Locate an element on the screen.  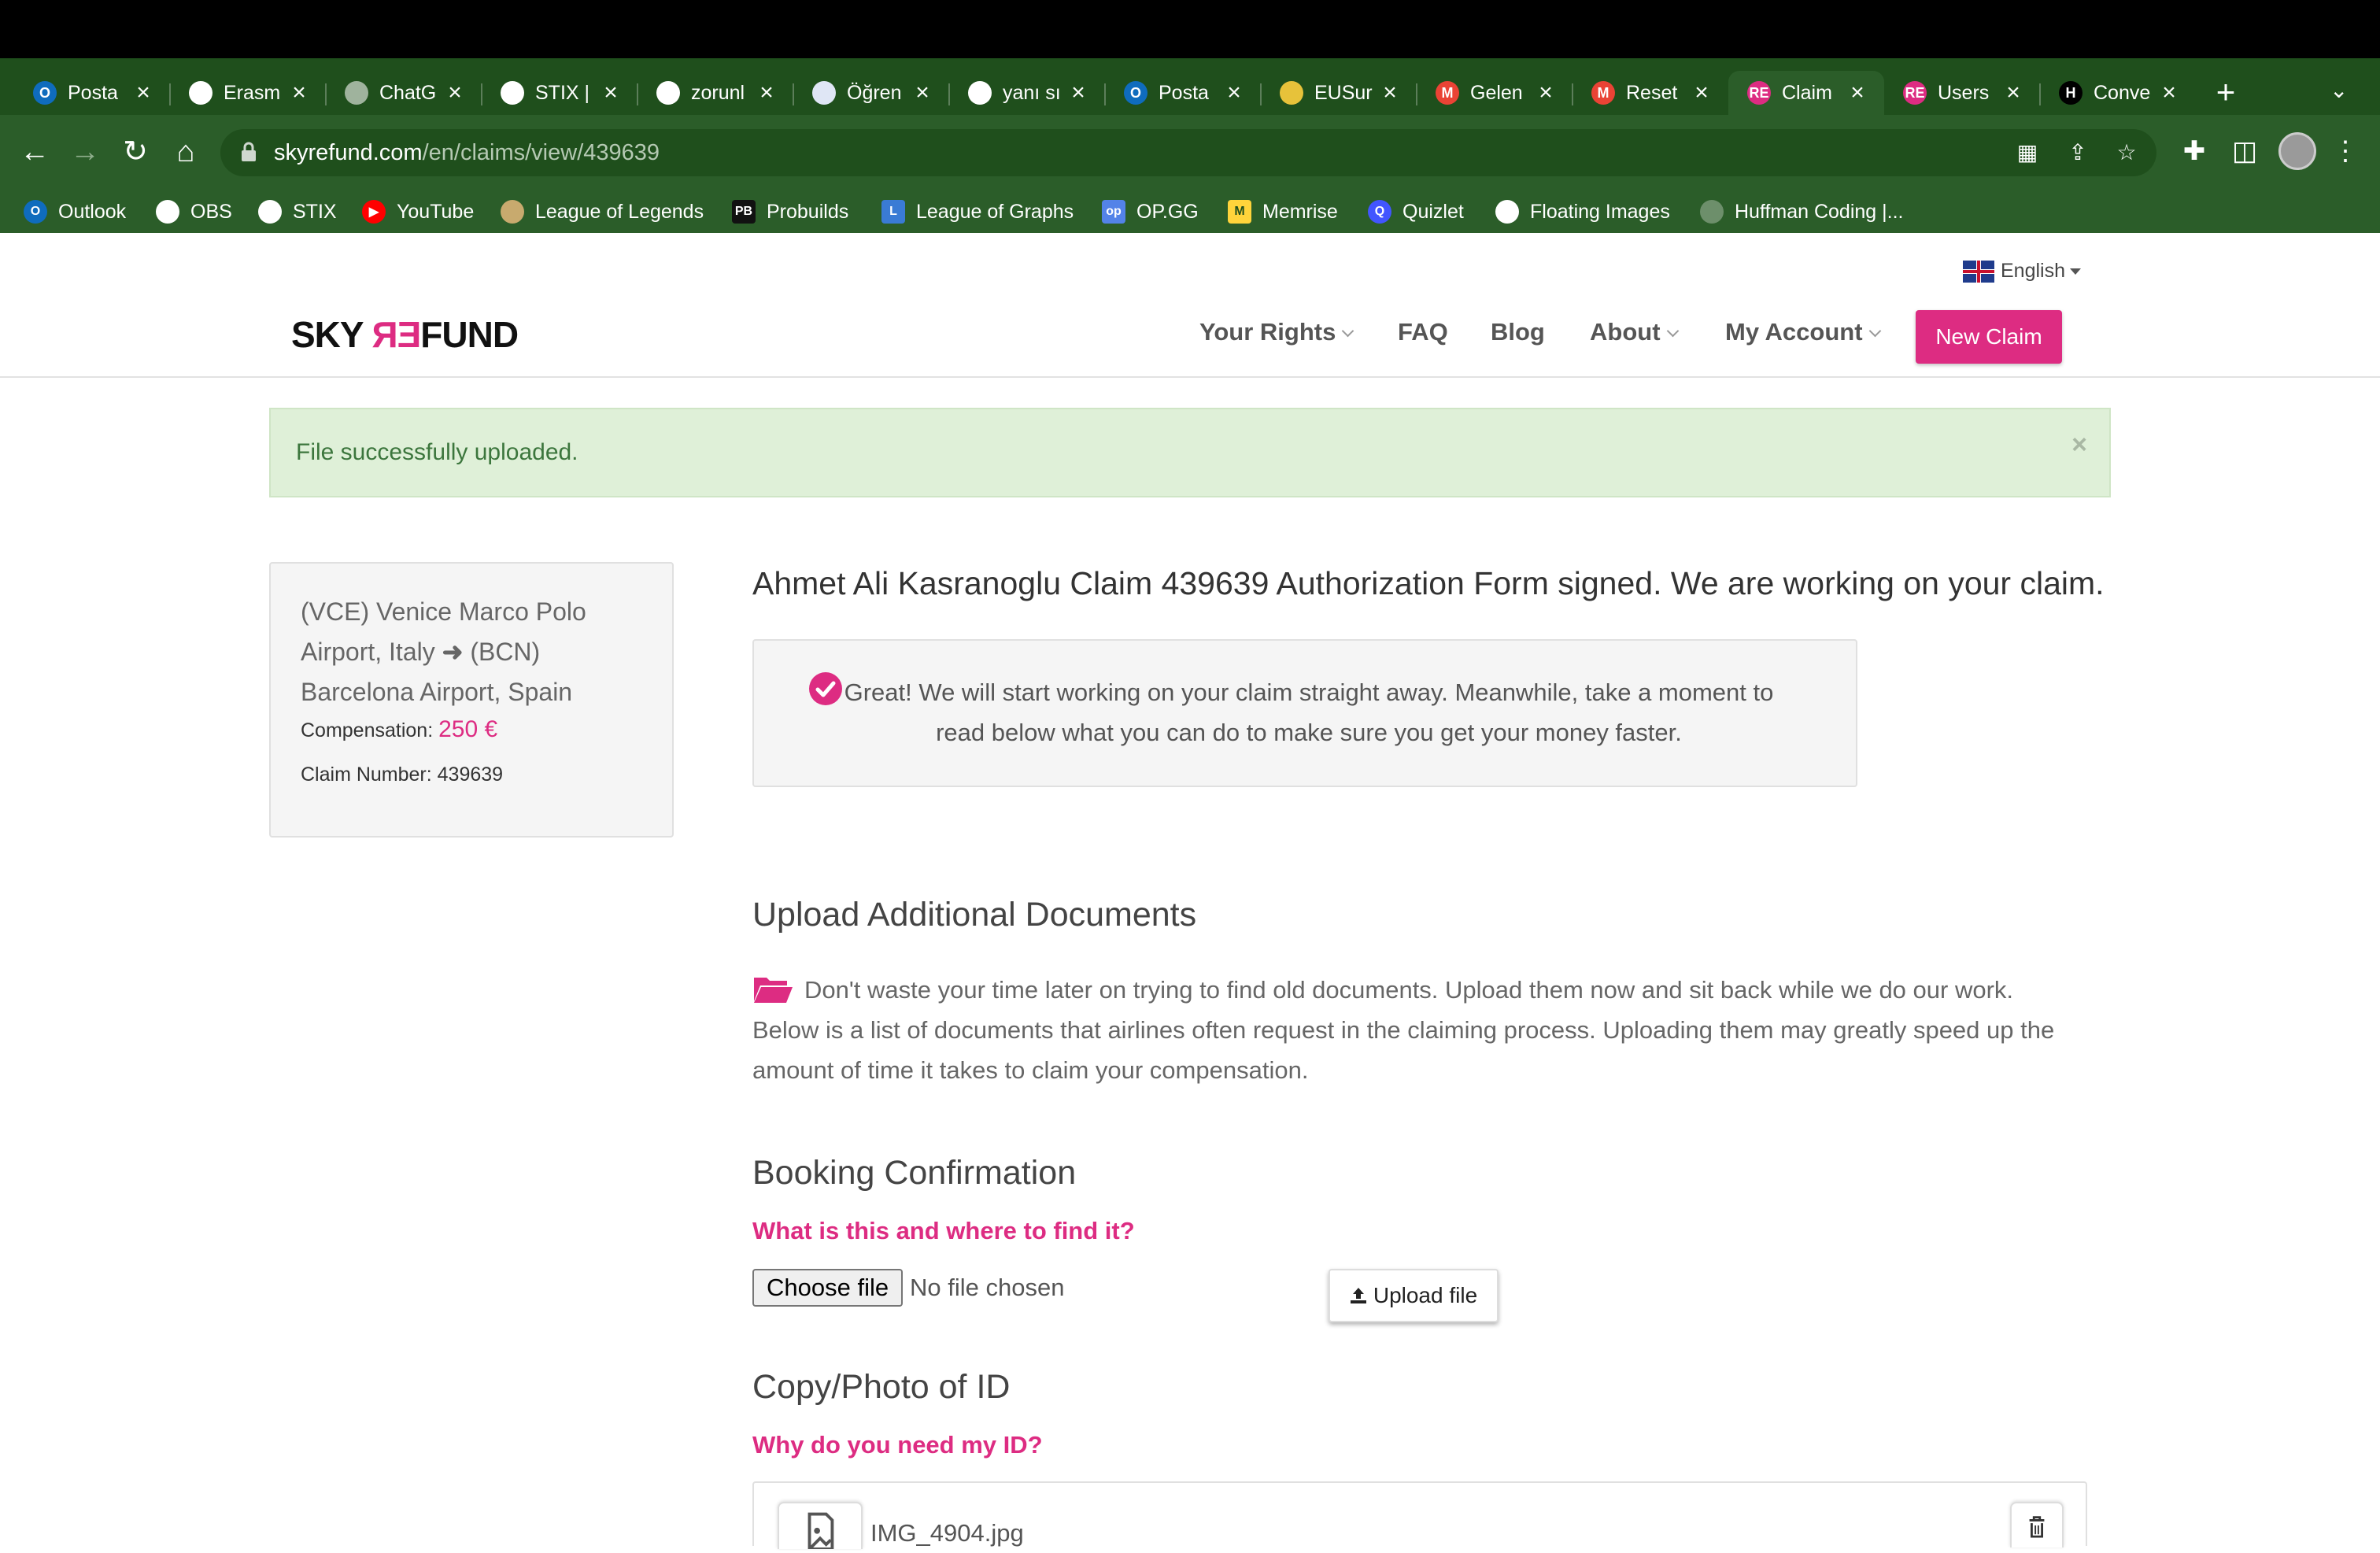
bookmark-label: League of Graphs is located at coordinates (995, 212).